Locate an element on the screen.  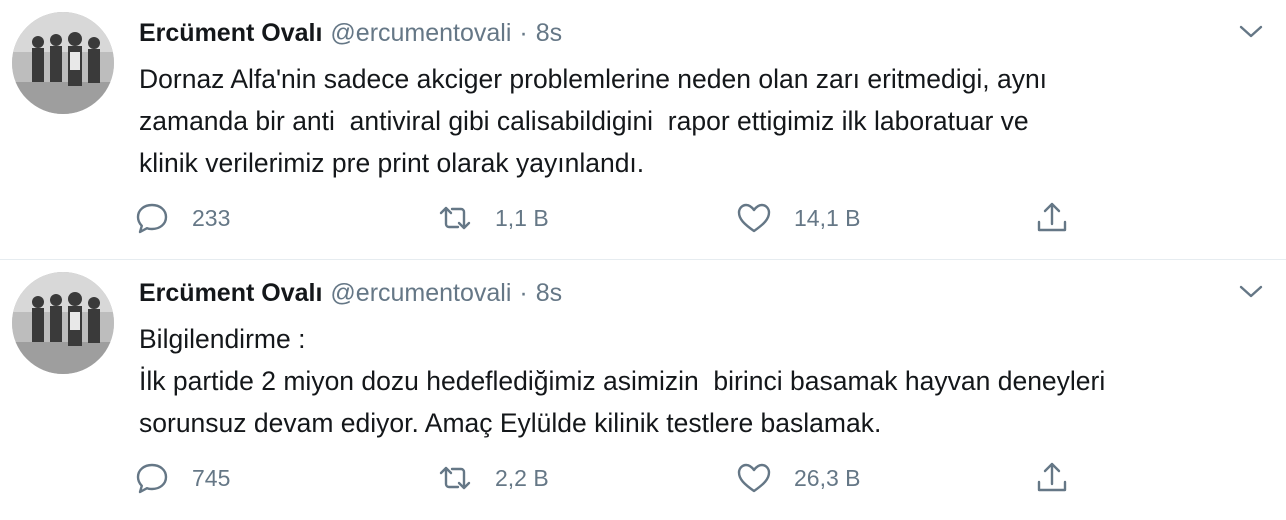
retweet-count: 1,1 B is located at coordinates (522, 217).